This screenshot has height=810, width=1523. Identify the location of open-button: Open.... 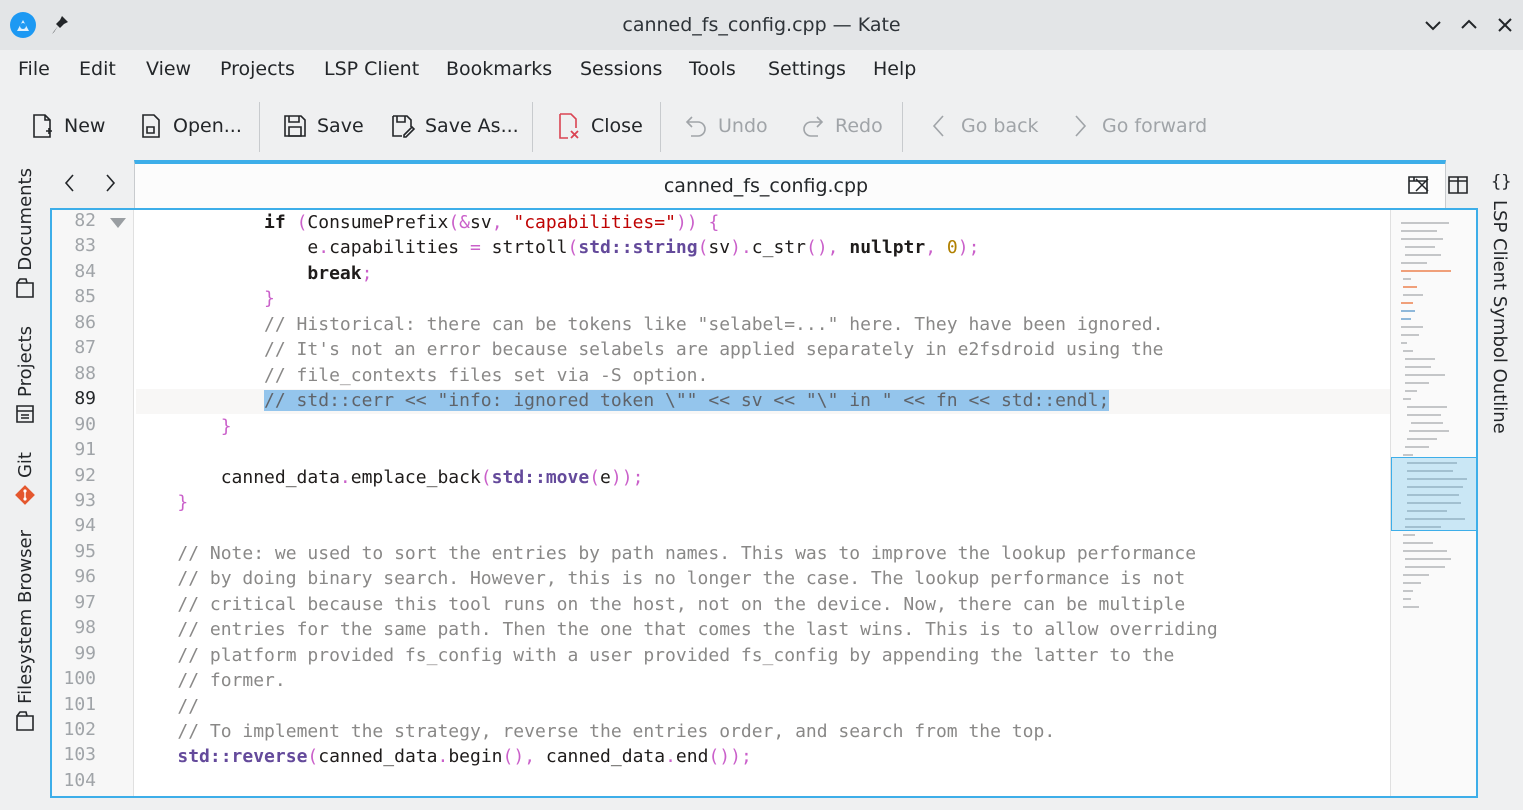
(189, 126).